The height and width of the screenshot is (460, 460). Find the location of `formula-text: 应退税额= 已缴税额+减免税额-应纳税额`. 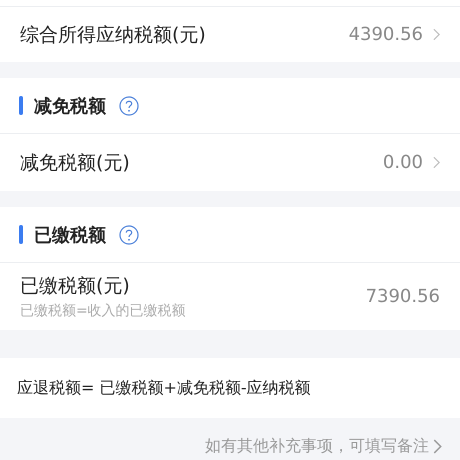

formula-text: 应退税额= 已缴税额+减免税额-应纳税额 is located at coordinates (164, 388).